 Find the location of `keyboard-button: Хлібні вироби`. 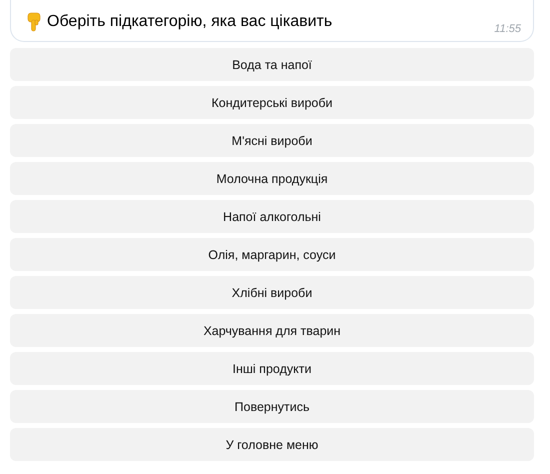

keyboard-button: Хлібні вироби is located at coordinates (272, 292).